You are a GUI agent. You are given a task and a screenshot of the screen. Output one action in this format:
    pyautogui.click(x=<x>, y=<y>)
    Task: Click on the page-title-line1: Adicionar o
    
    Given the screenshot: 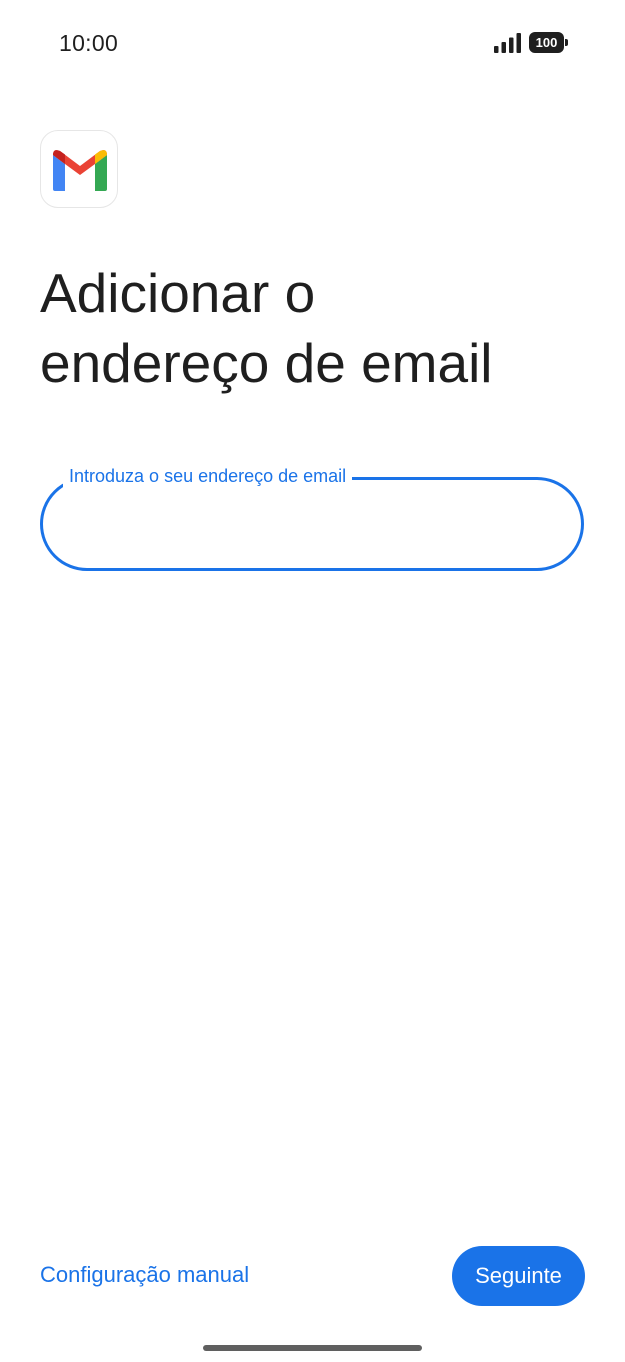 What is the action you would take?
    pyautogui.click(x=178, y=293)
    